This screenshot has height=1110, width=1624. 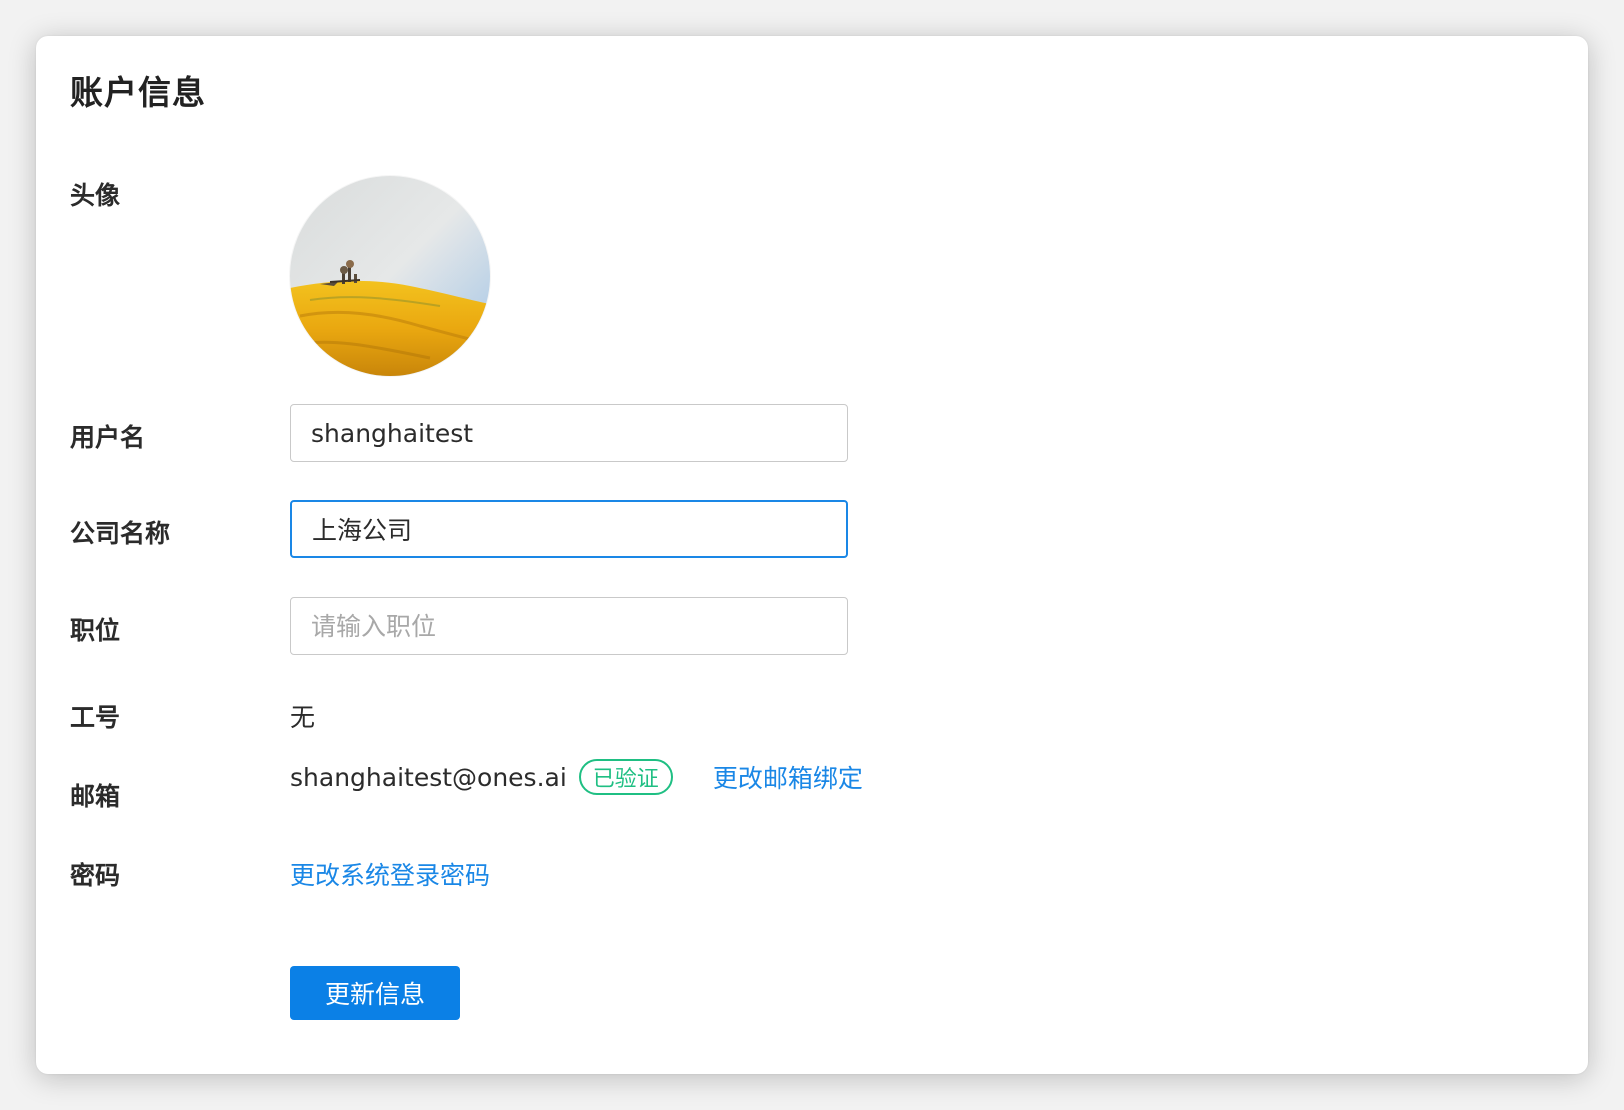 I want to click on update-info-button: 更新信息, so click(x=375, y=993).